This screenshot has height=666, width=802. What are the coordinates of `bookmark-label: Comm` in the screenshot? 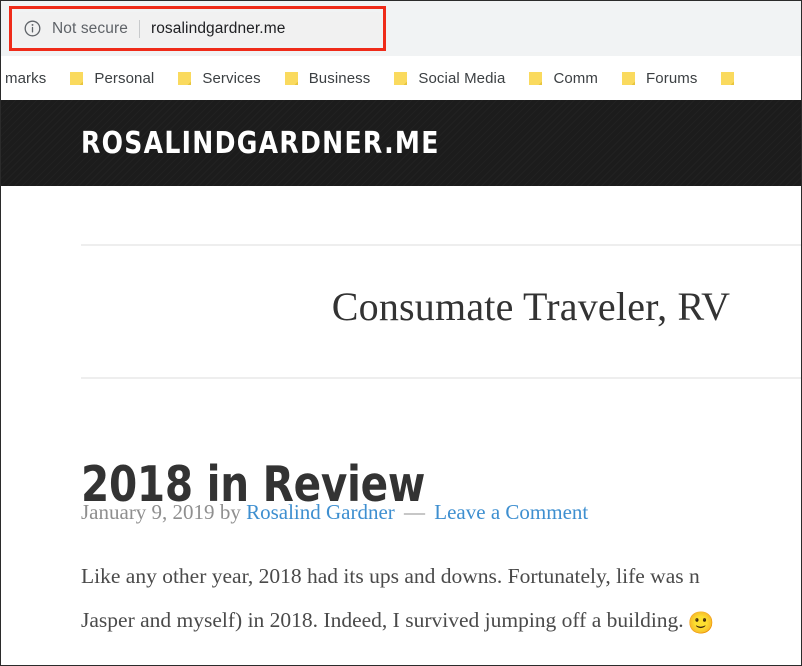 It's located at (576, 78).